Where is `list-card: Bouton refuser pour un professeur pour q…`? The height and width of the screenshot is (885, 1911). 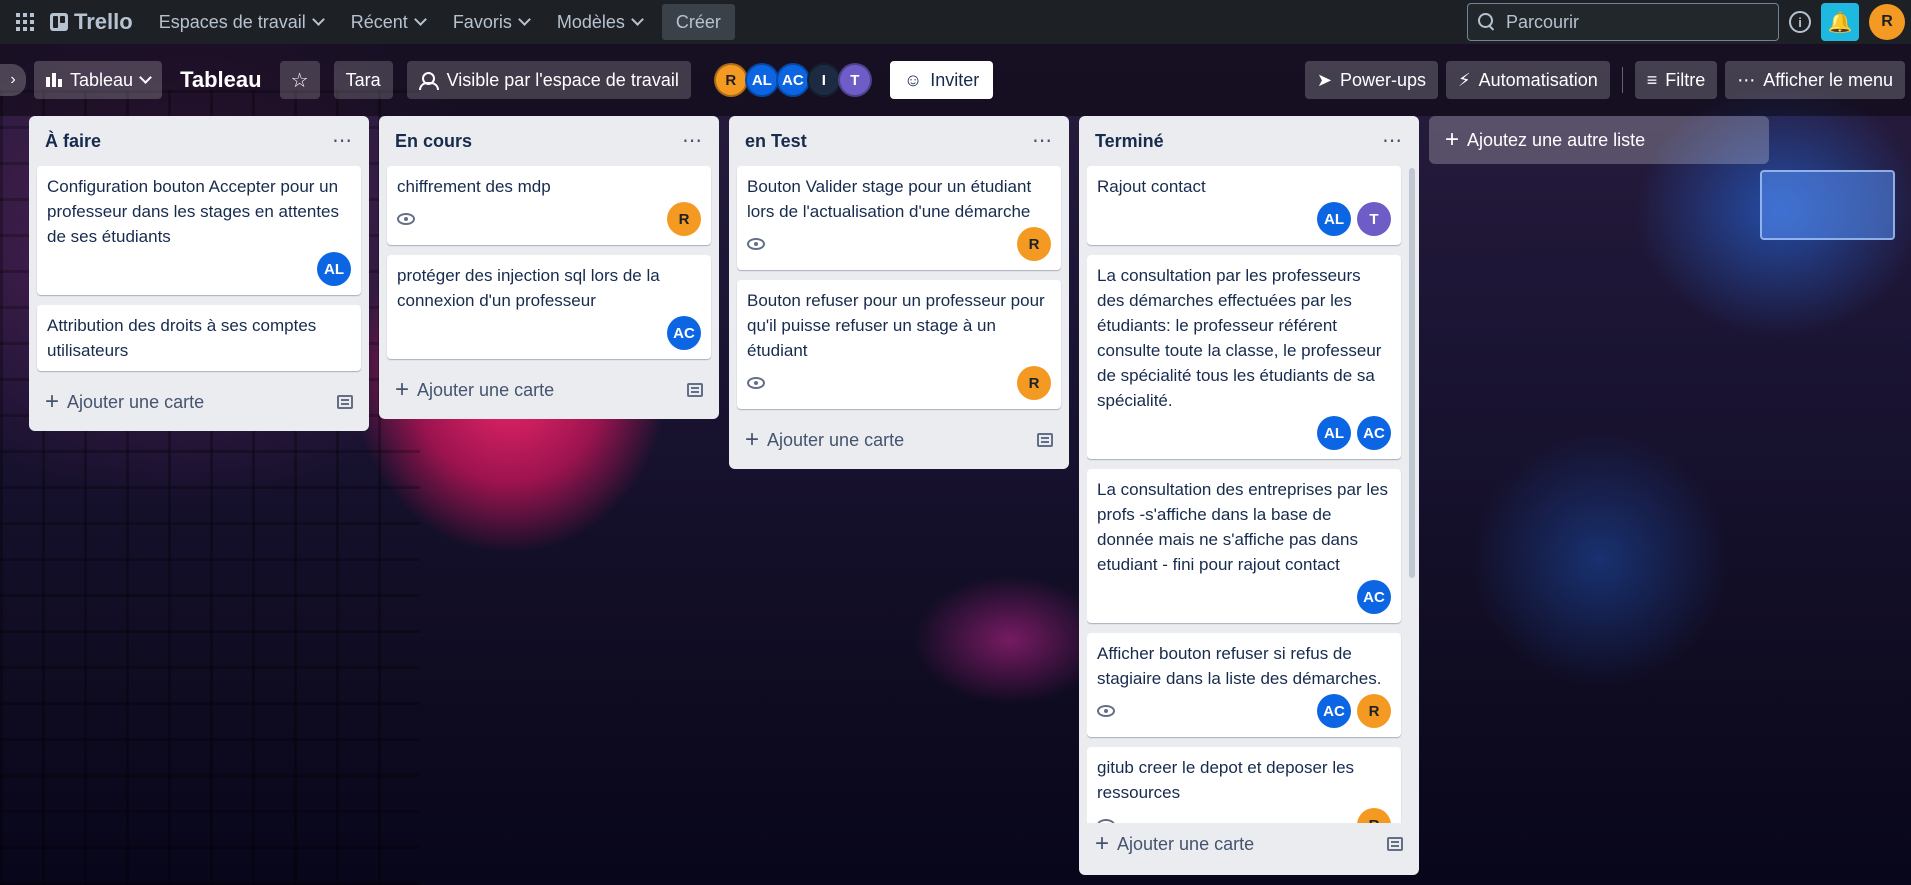 list-card: Bouton refuser pour un professeur pour q… is located at coordinates (899, 344).